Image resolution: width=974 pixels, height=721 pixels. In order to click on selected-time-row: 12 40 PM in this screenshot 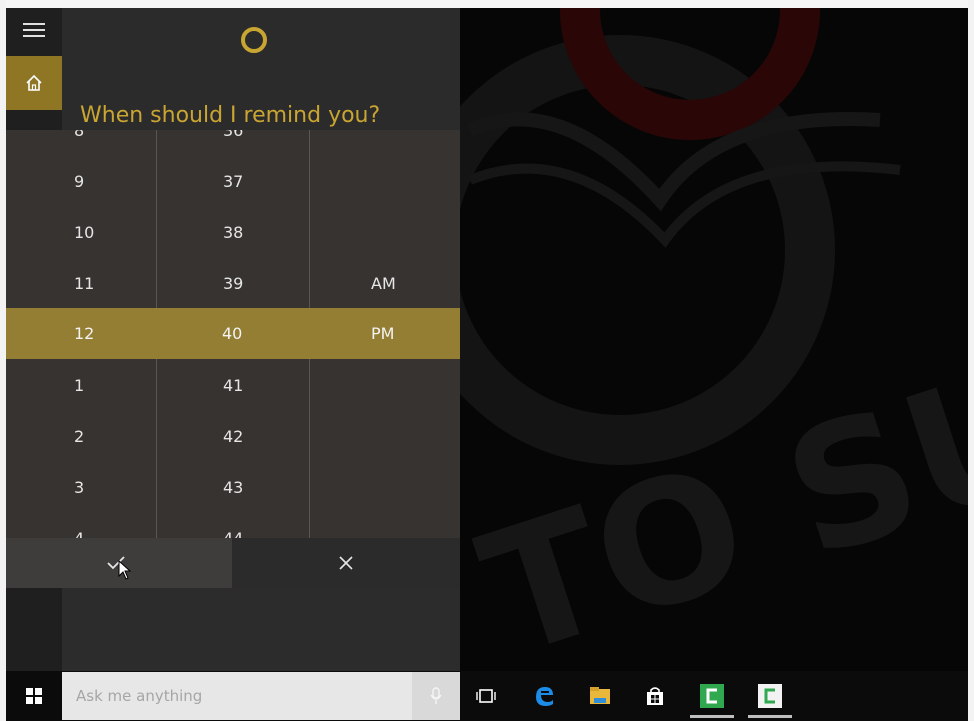, I will do `click(233, 333)`.